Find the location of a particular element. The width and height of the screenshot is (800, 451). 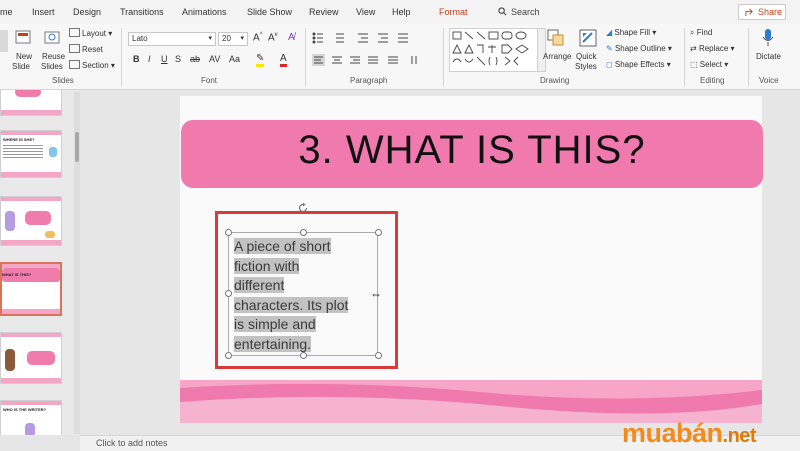

quick-styles-label: Quick is located at coordinates (586, 56).